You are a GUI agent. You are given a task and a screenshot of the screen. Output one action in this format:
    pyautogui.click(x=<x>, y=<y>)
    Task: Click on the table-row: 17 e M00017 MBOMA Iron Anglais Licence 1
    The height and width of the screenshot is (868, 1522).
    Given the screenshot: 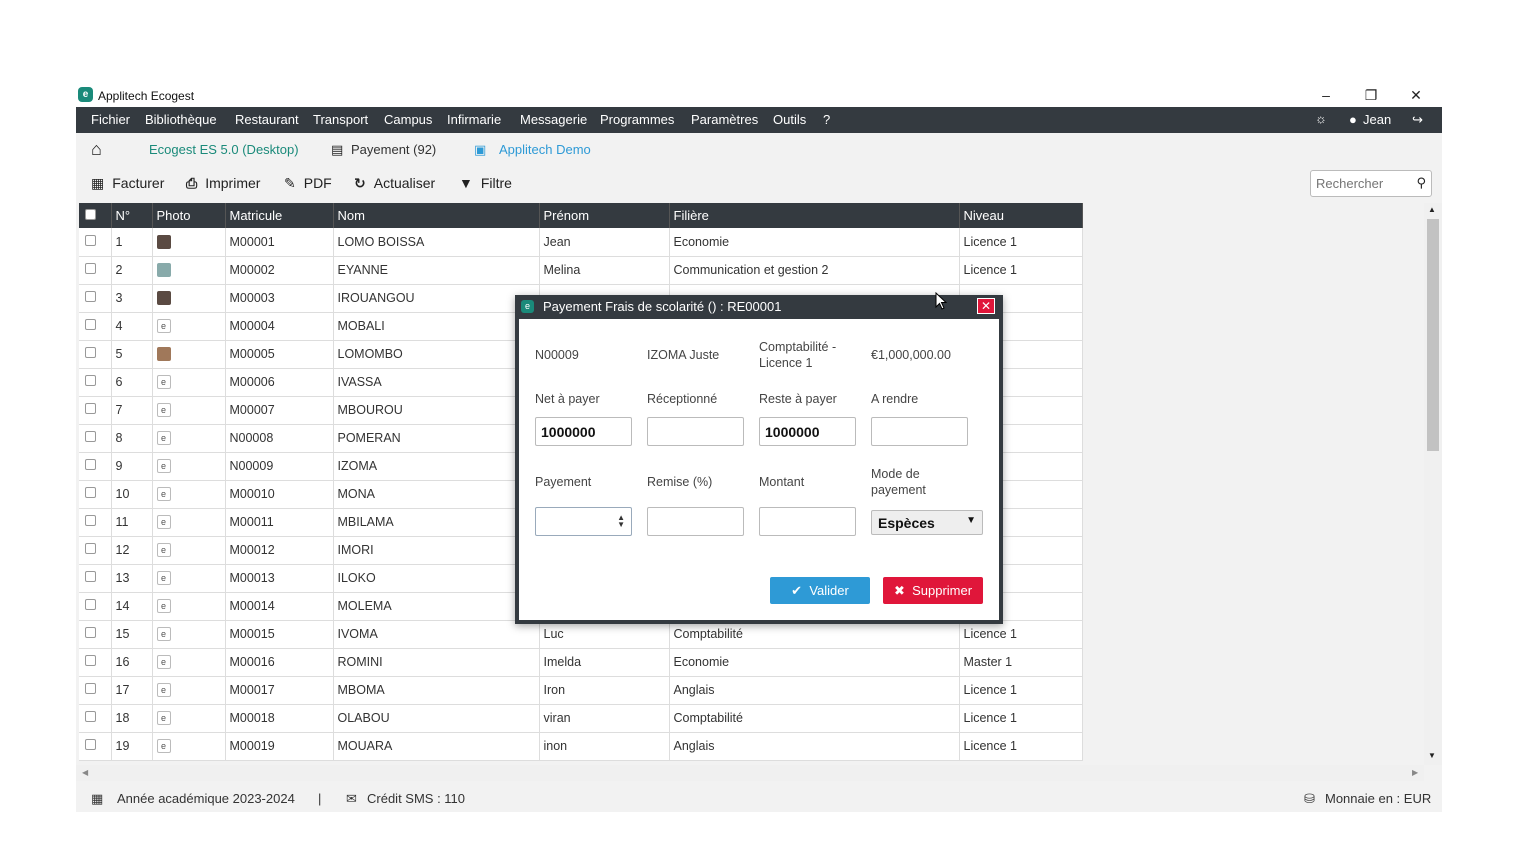 What is the action you would take?
    pyautogui.click(x=581, y=690)
    